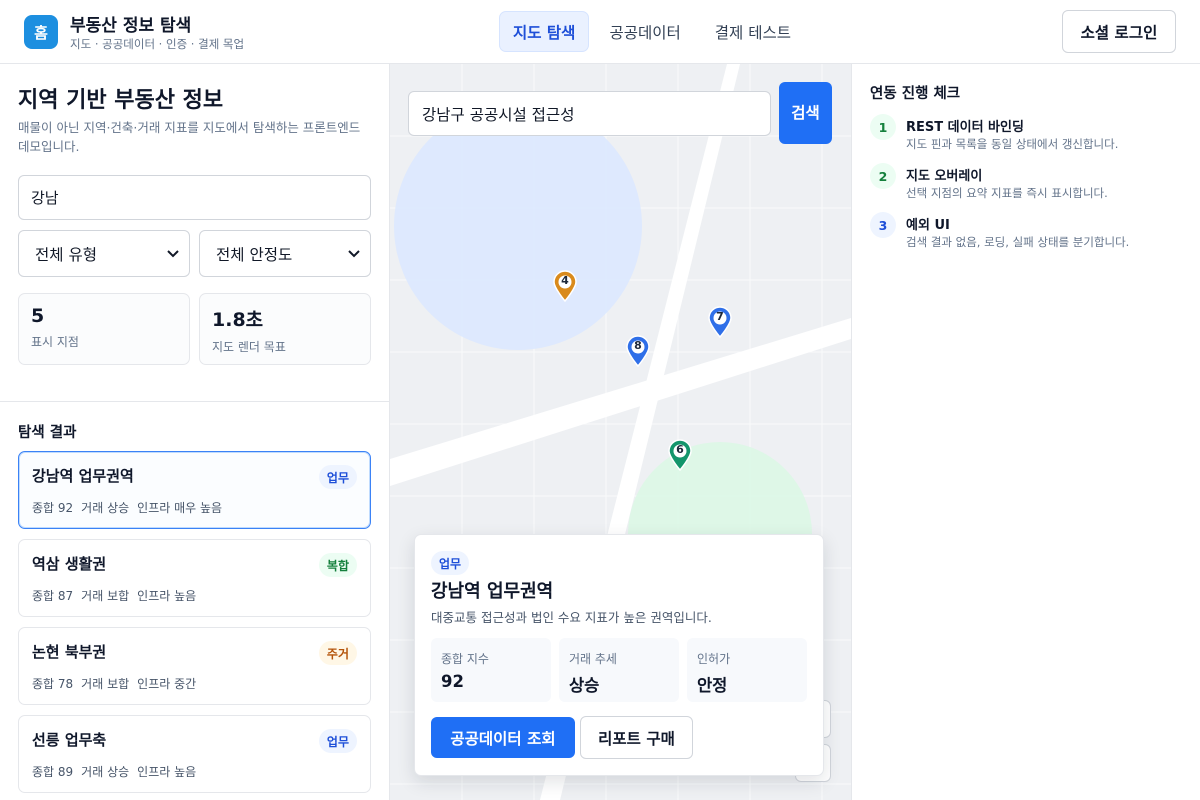  Describe the element at coordinates (285, 329) in the screenshot. I see `stat-card-render: 1.8초 지도 렌더 목표` at that location.